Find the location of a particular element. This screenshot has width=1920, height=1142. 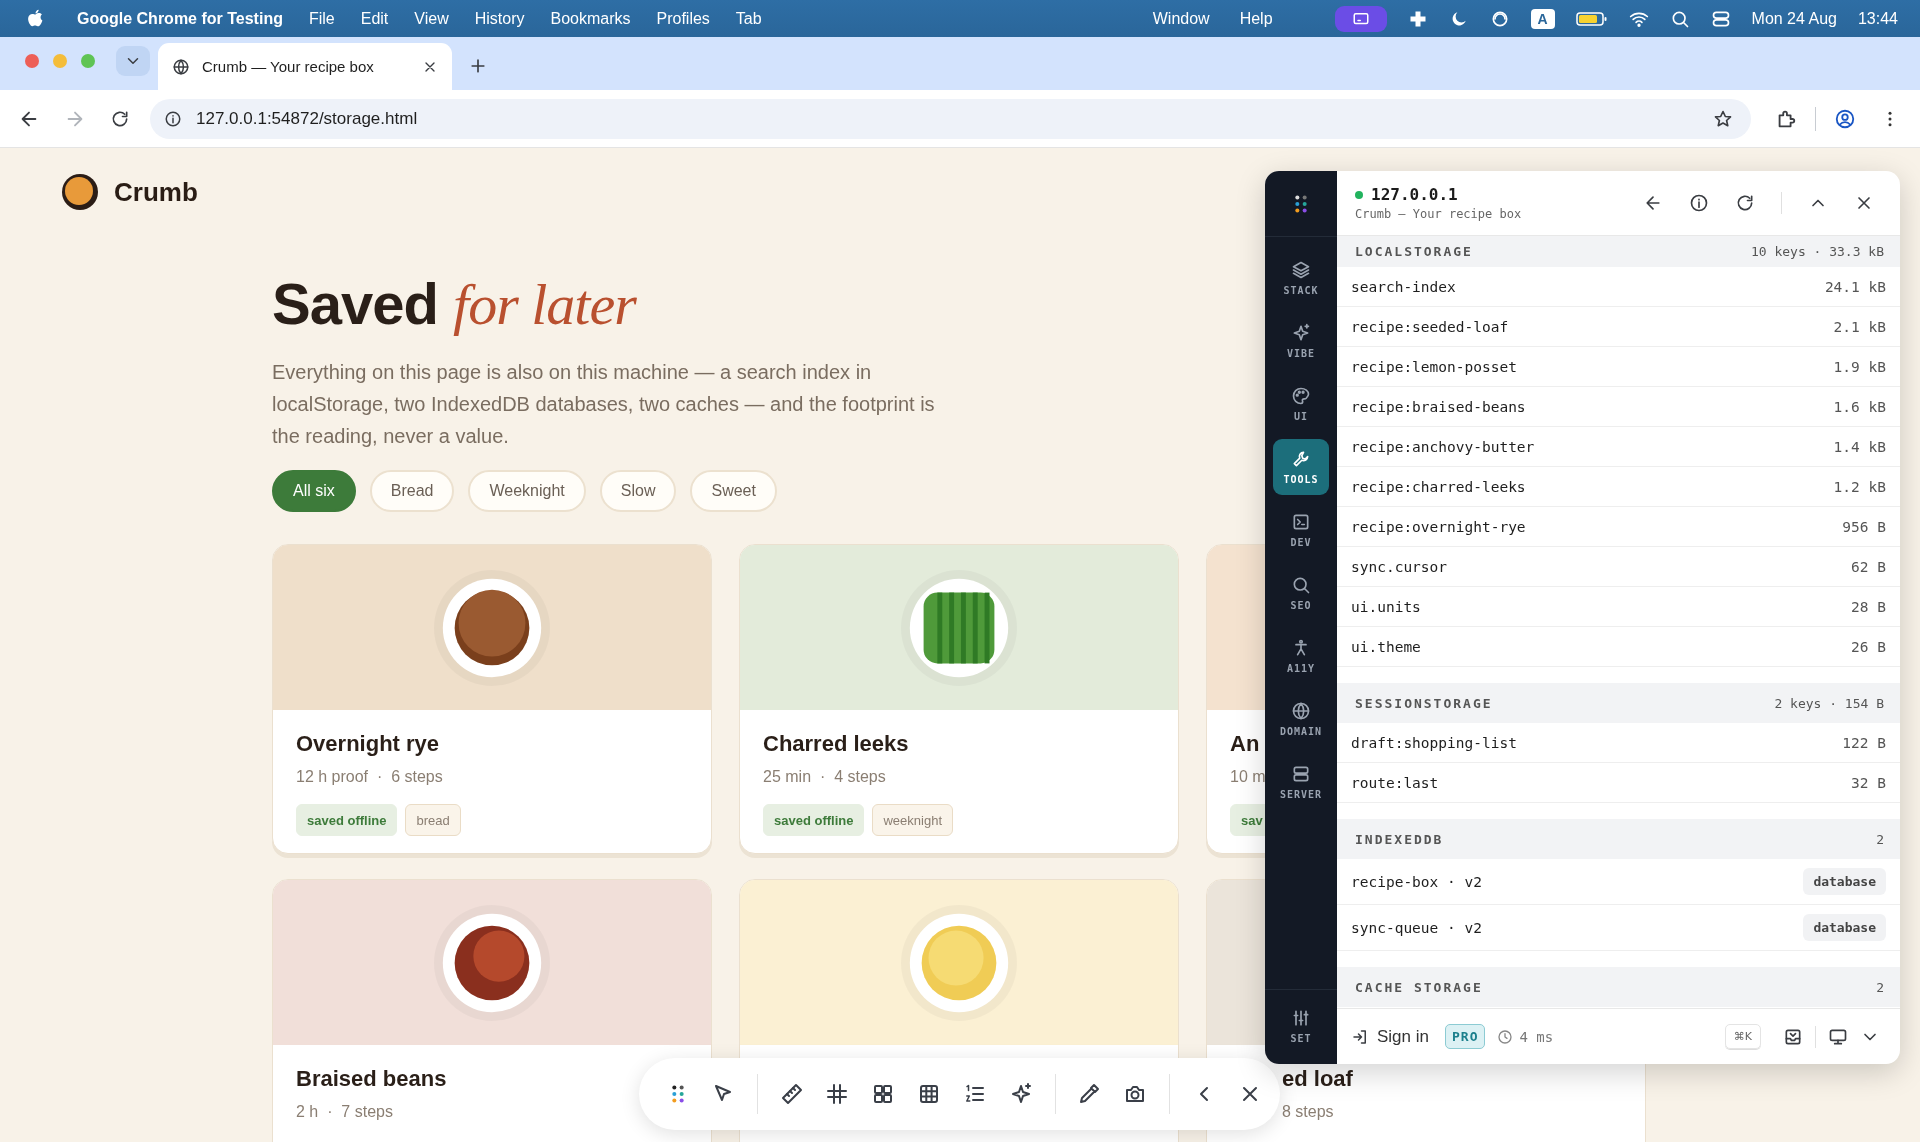

sidebar-tab: UI is located at coordinates (1301, 404).